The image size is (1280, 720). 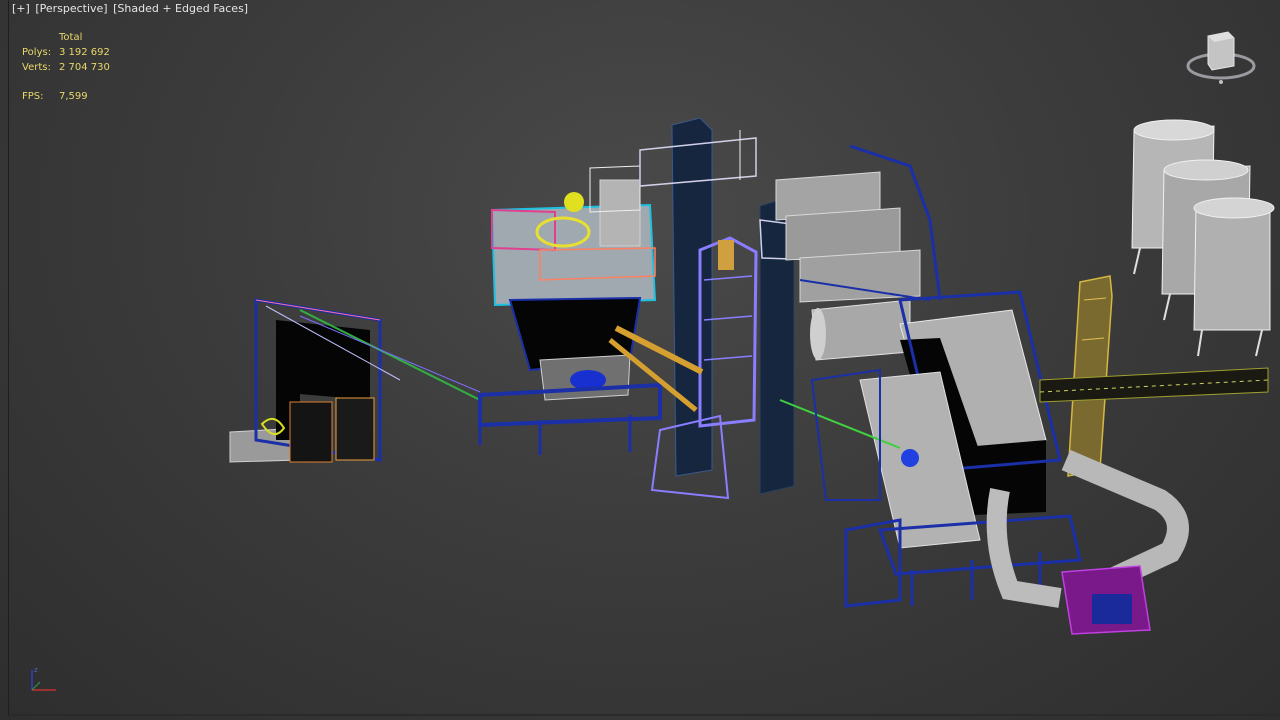 I want to click on axis-tripod-icon: z, so click(x=43, y=678).